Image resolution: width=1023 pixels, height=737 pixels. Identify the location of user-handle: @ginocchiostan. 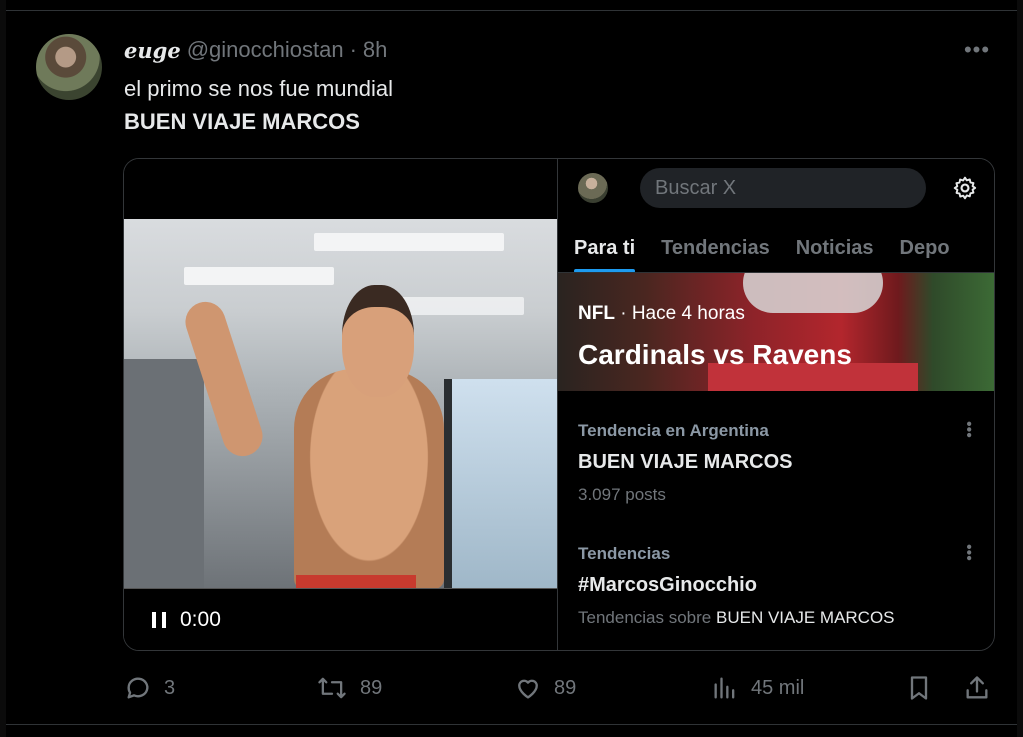
(265, 50).